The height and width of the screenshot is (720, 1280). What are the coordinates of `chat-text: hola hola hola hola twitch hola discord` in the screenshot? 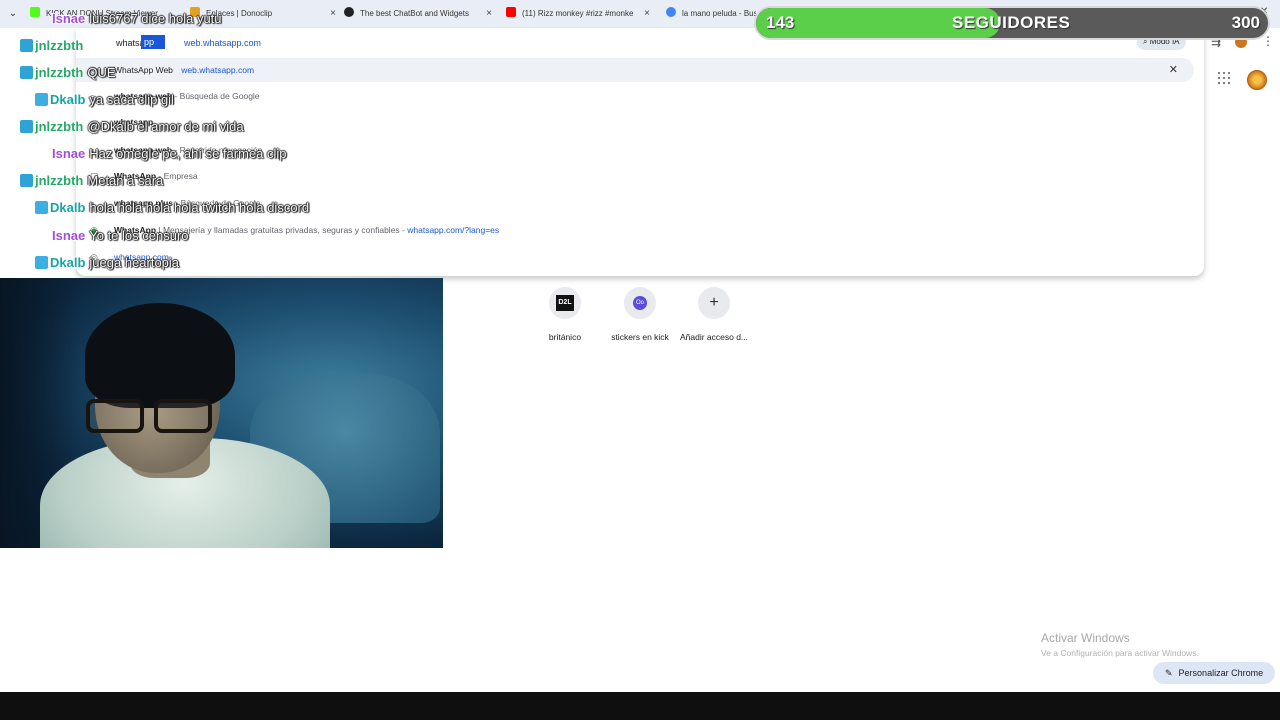 It's located at (199, 207).